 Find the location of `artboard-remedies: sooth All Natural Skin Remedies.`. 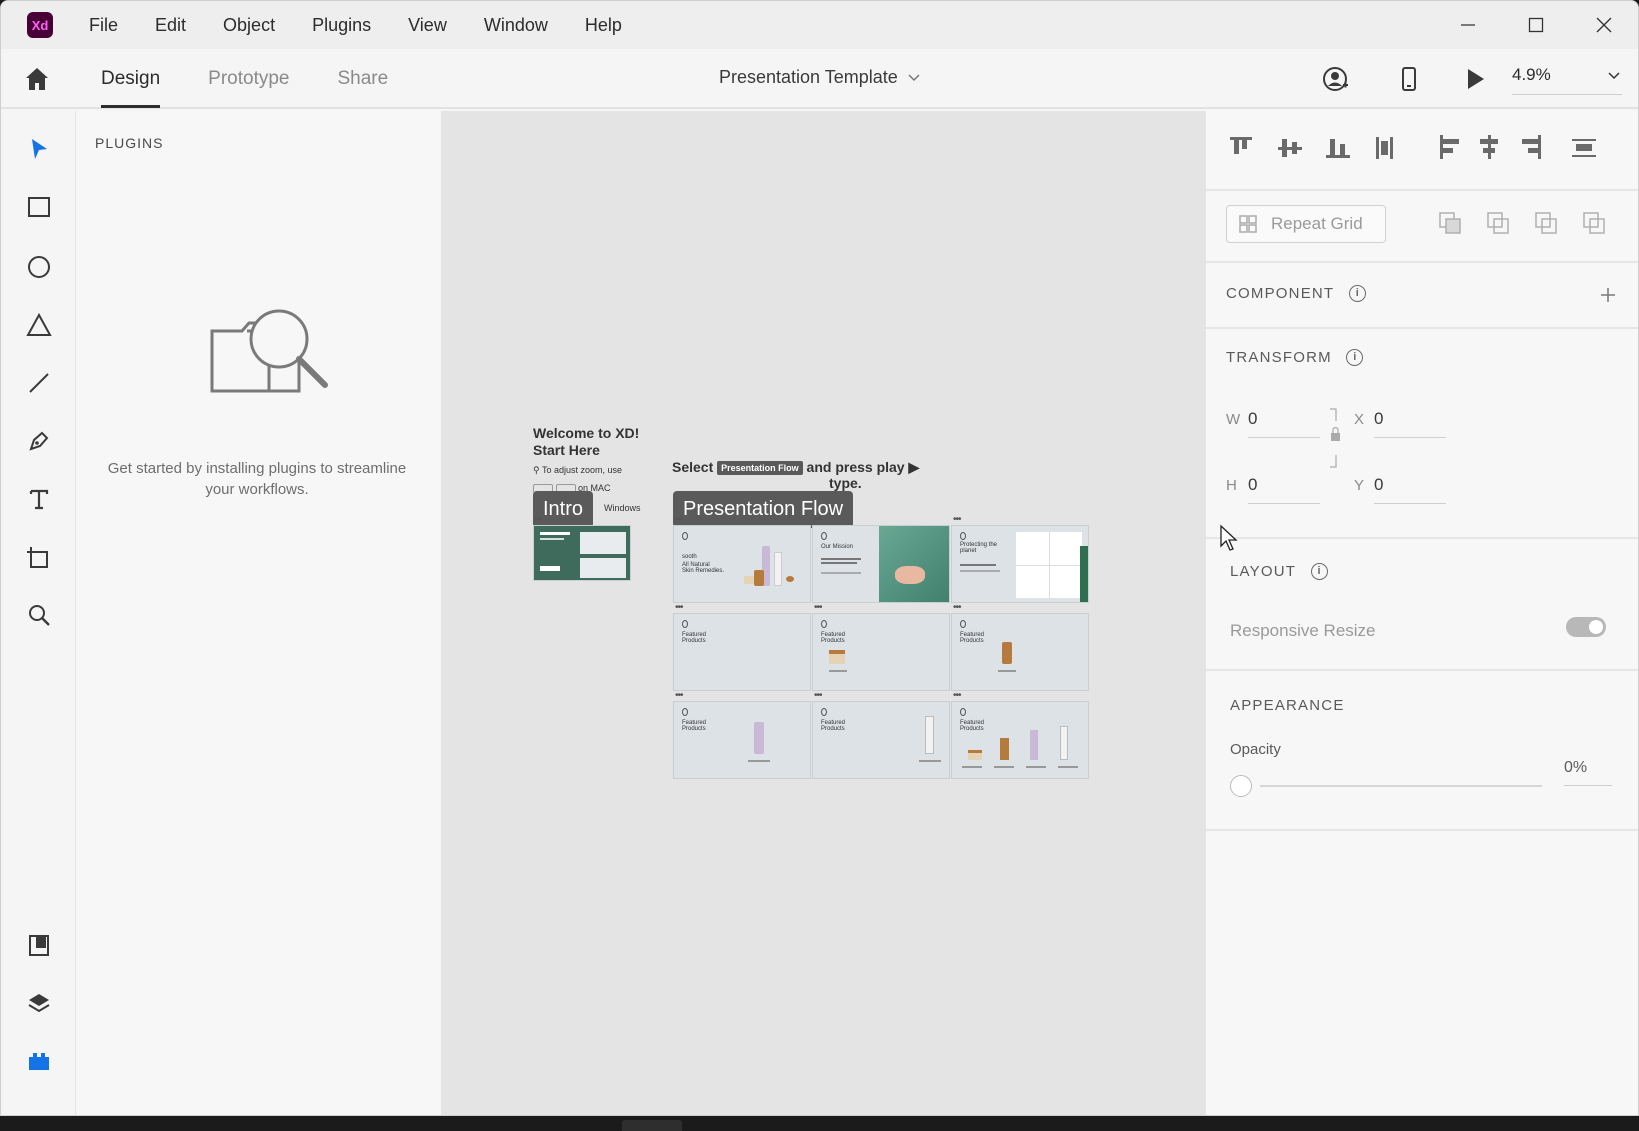

artboard-remedies: sooth All Natural Skin Remedies. is located at coordinates (742, 564).